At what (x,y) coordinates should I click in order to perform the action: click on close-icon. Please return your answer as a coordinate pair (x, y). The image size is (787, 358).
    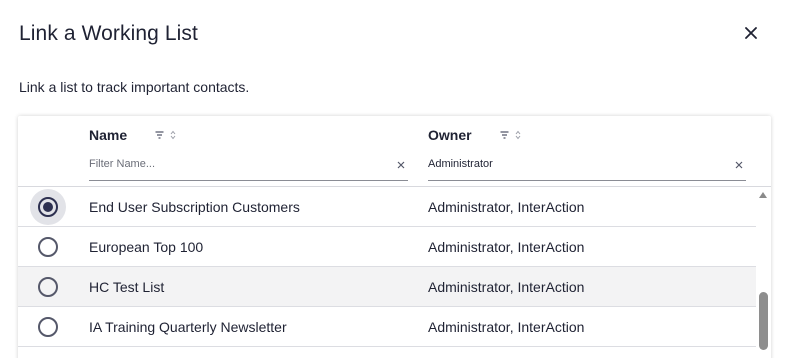
    Looking at the image, I should click on (751, 33).